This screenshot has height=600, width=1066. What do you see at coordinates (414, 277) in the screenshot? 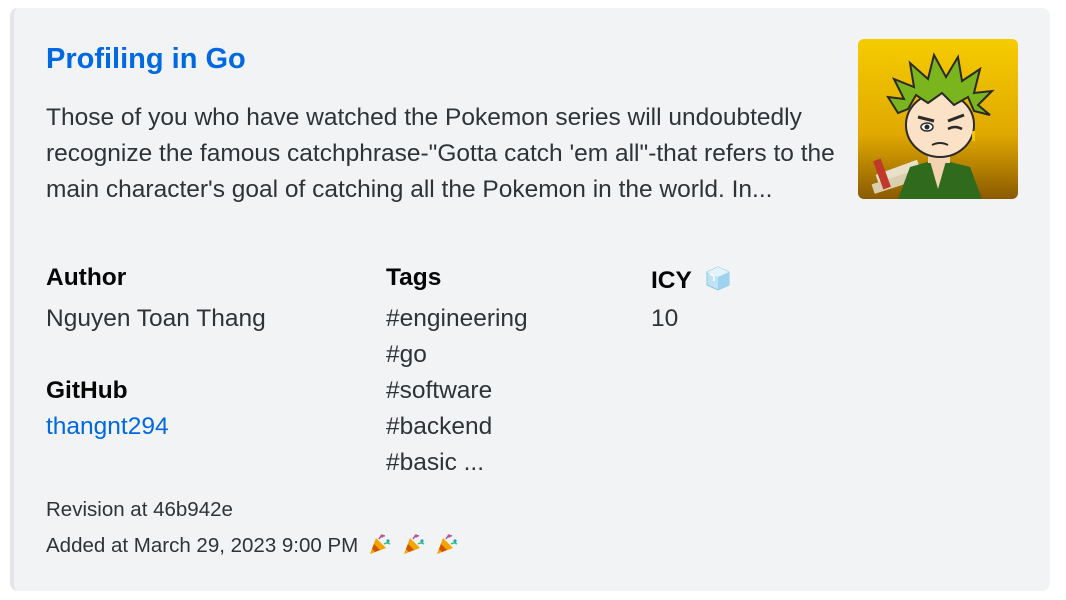
I see `field-tags-name: Tags` at bounding box center [414, 277].